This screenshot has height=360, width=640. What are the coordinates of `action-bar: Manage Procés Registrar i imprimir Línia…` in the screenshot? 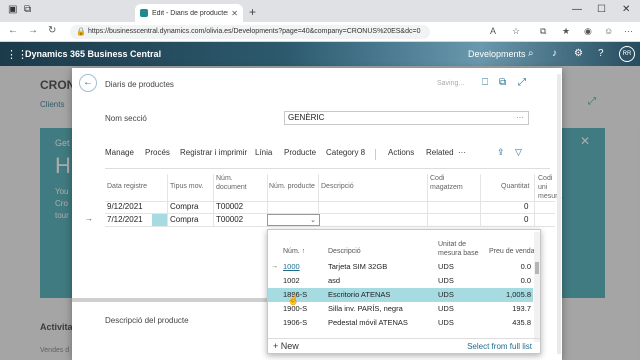 It's located at (317, 154).